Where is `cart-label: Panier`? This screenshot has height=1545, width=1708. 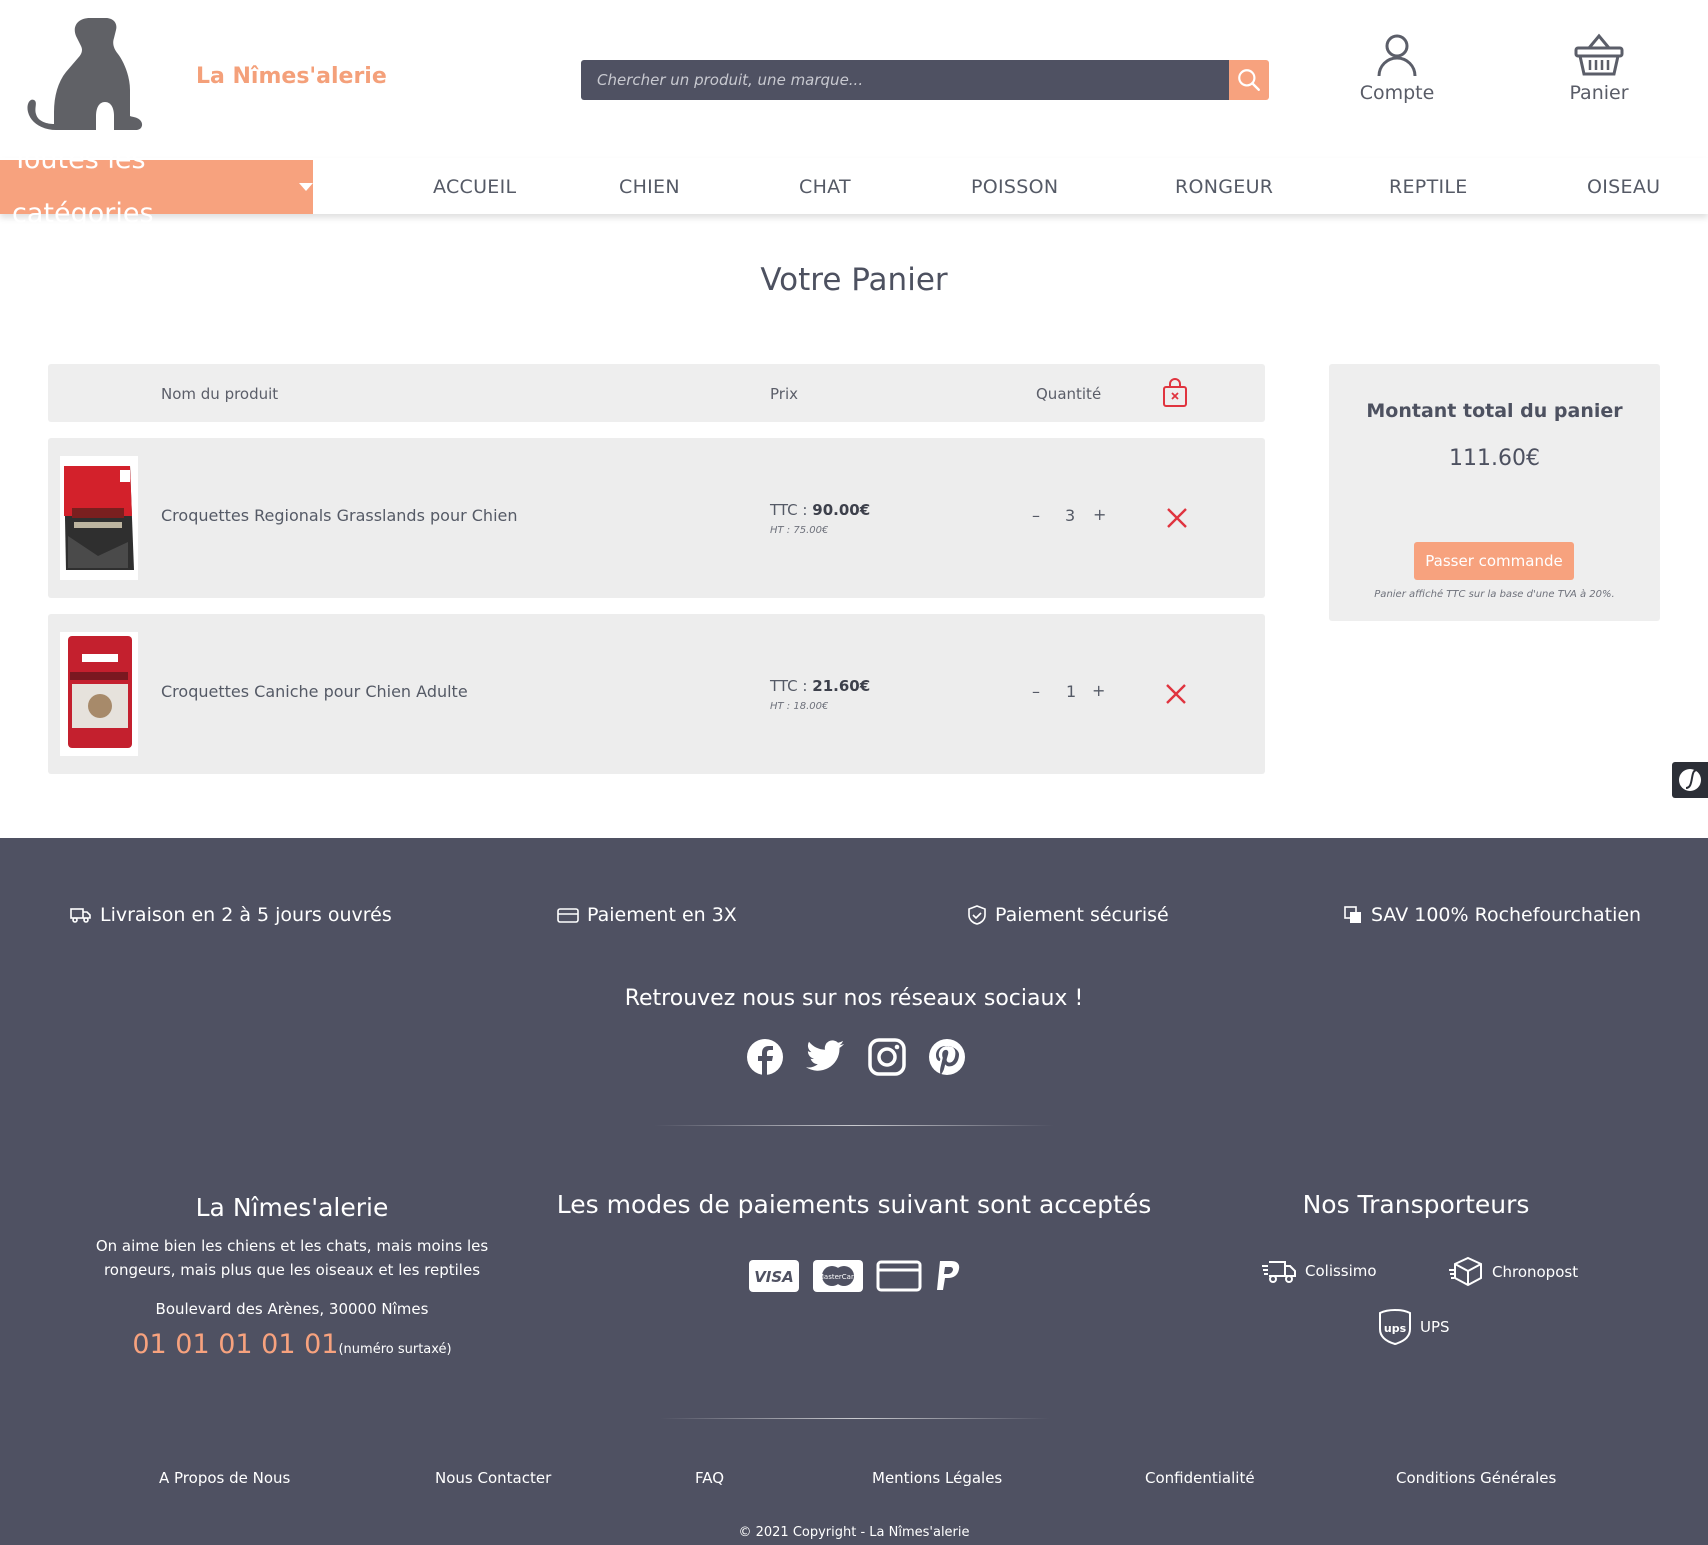
cart-label: Panier is located at coordinates (1599, 93).